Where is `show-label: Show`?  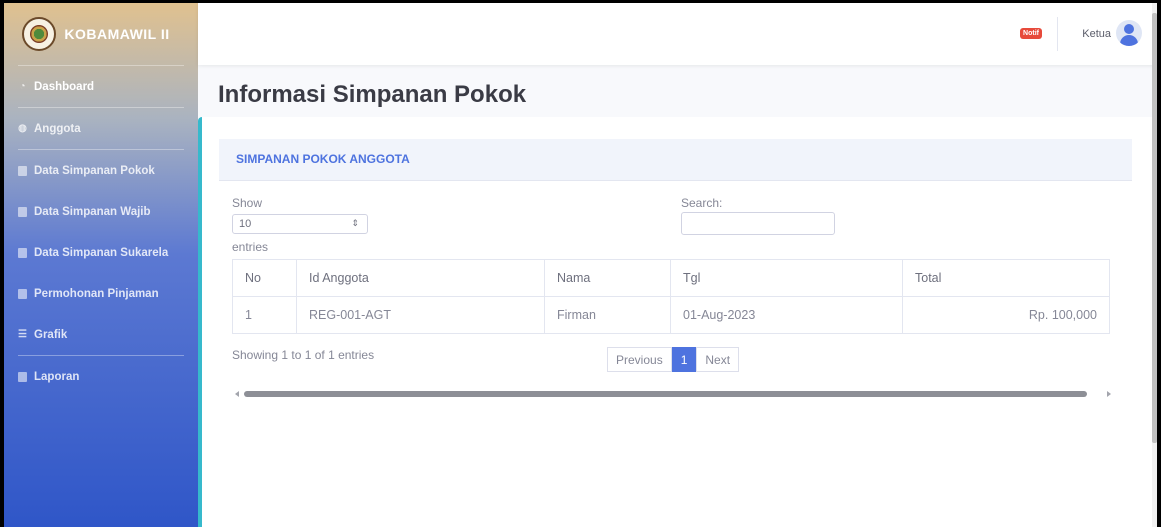
show-label: Show is located at coordinates (247, 203).